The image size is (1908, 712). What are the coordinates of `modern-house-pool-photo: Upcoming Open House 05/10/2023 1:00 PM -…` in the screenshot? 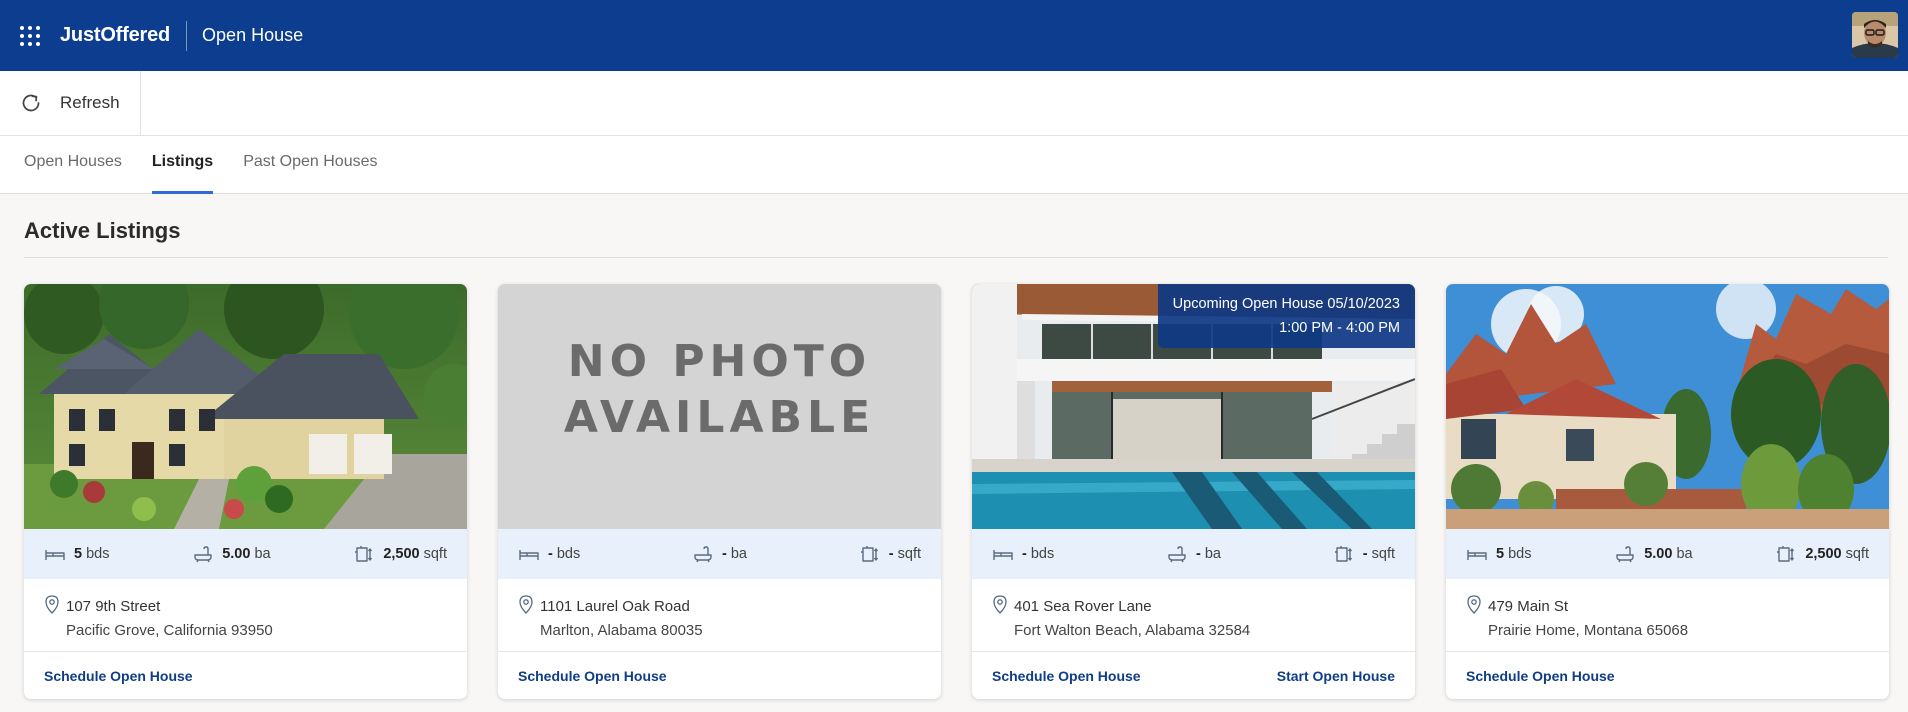 It's located at (1193, 406).